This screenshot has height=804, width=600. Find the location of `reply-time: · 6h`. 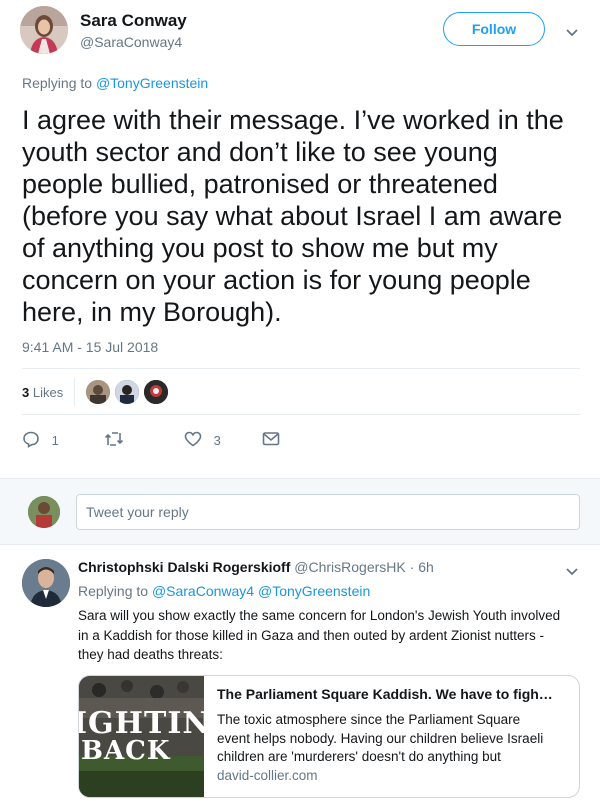

reply-time: · 6h is located at coordinates (422, 567).